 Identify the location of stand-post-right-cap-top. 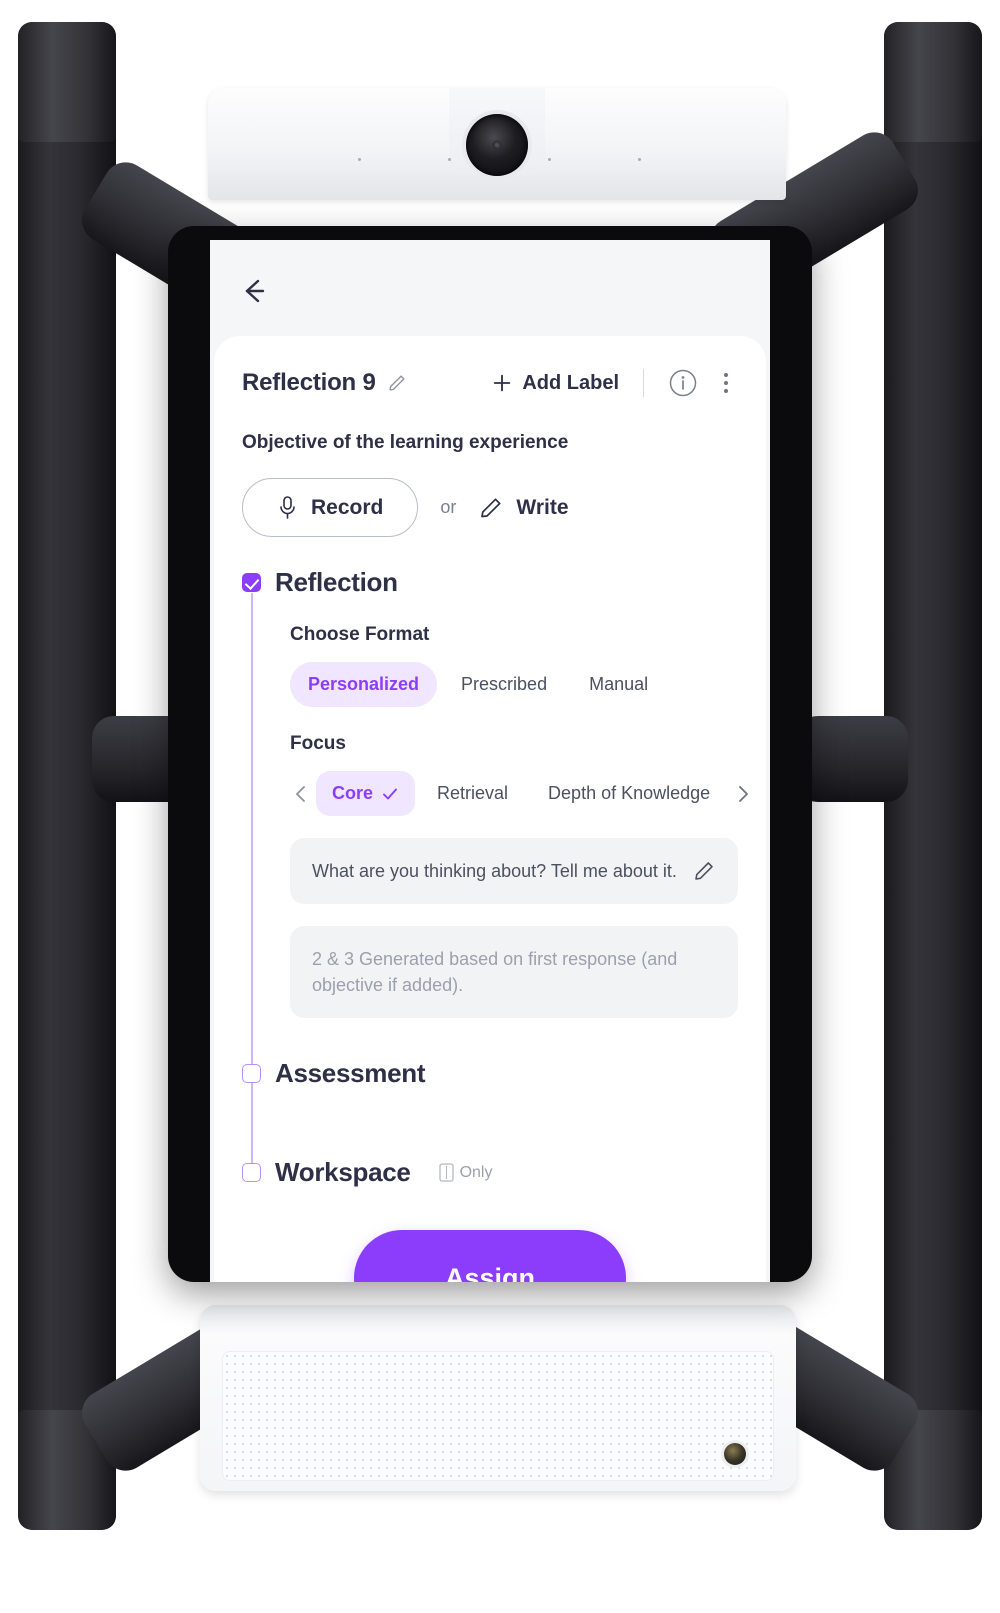
(933, 82).